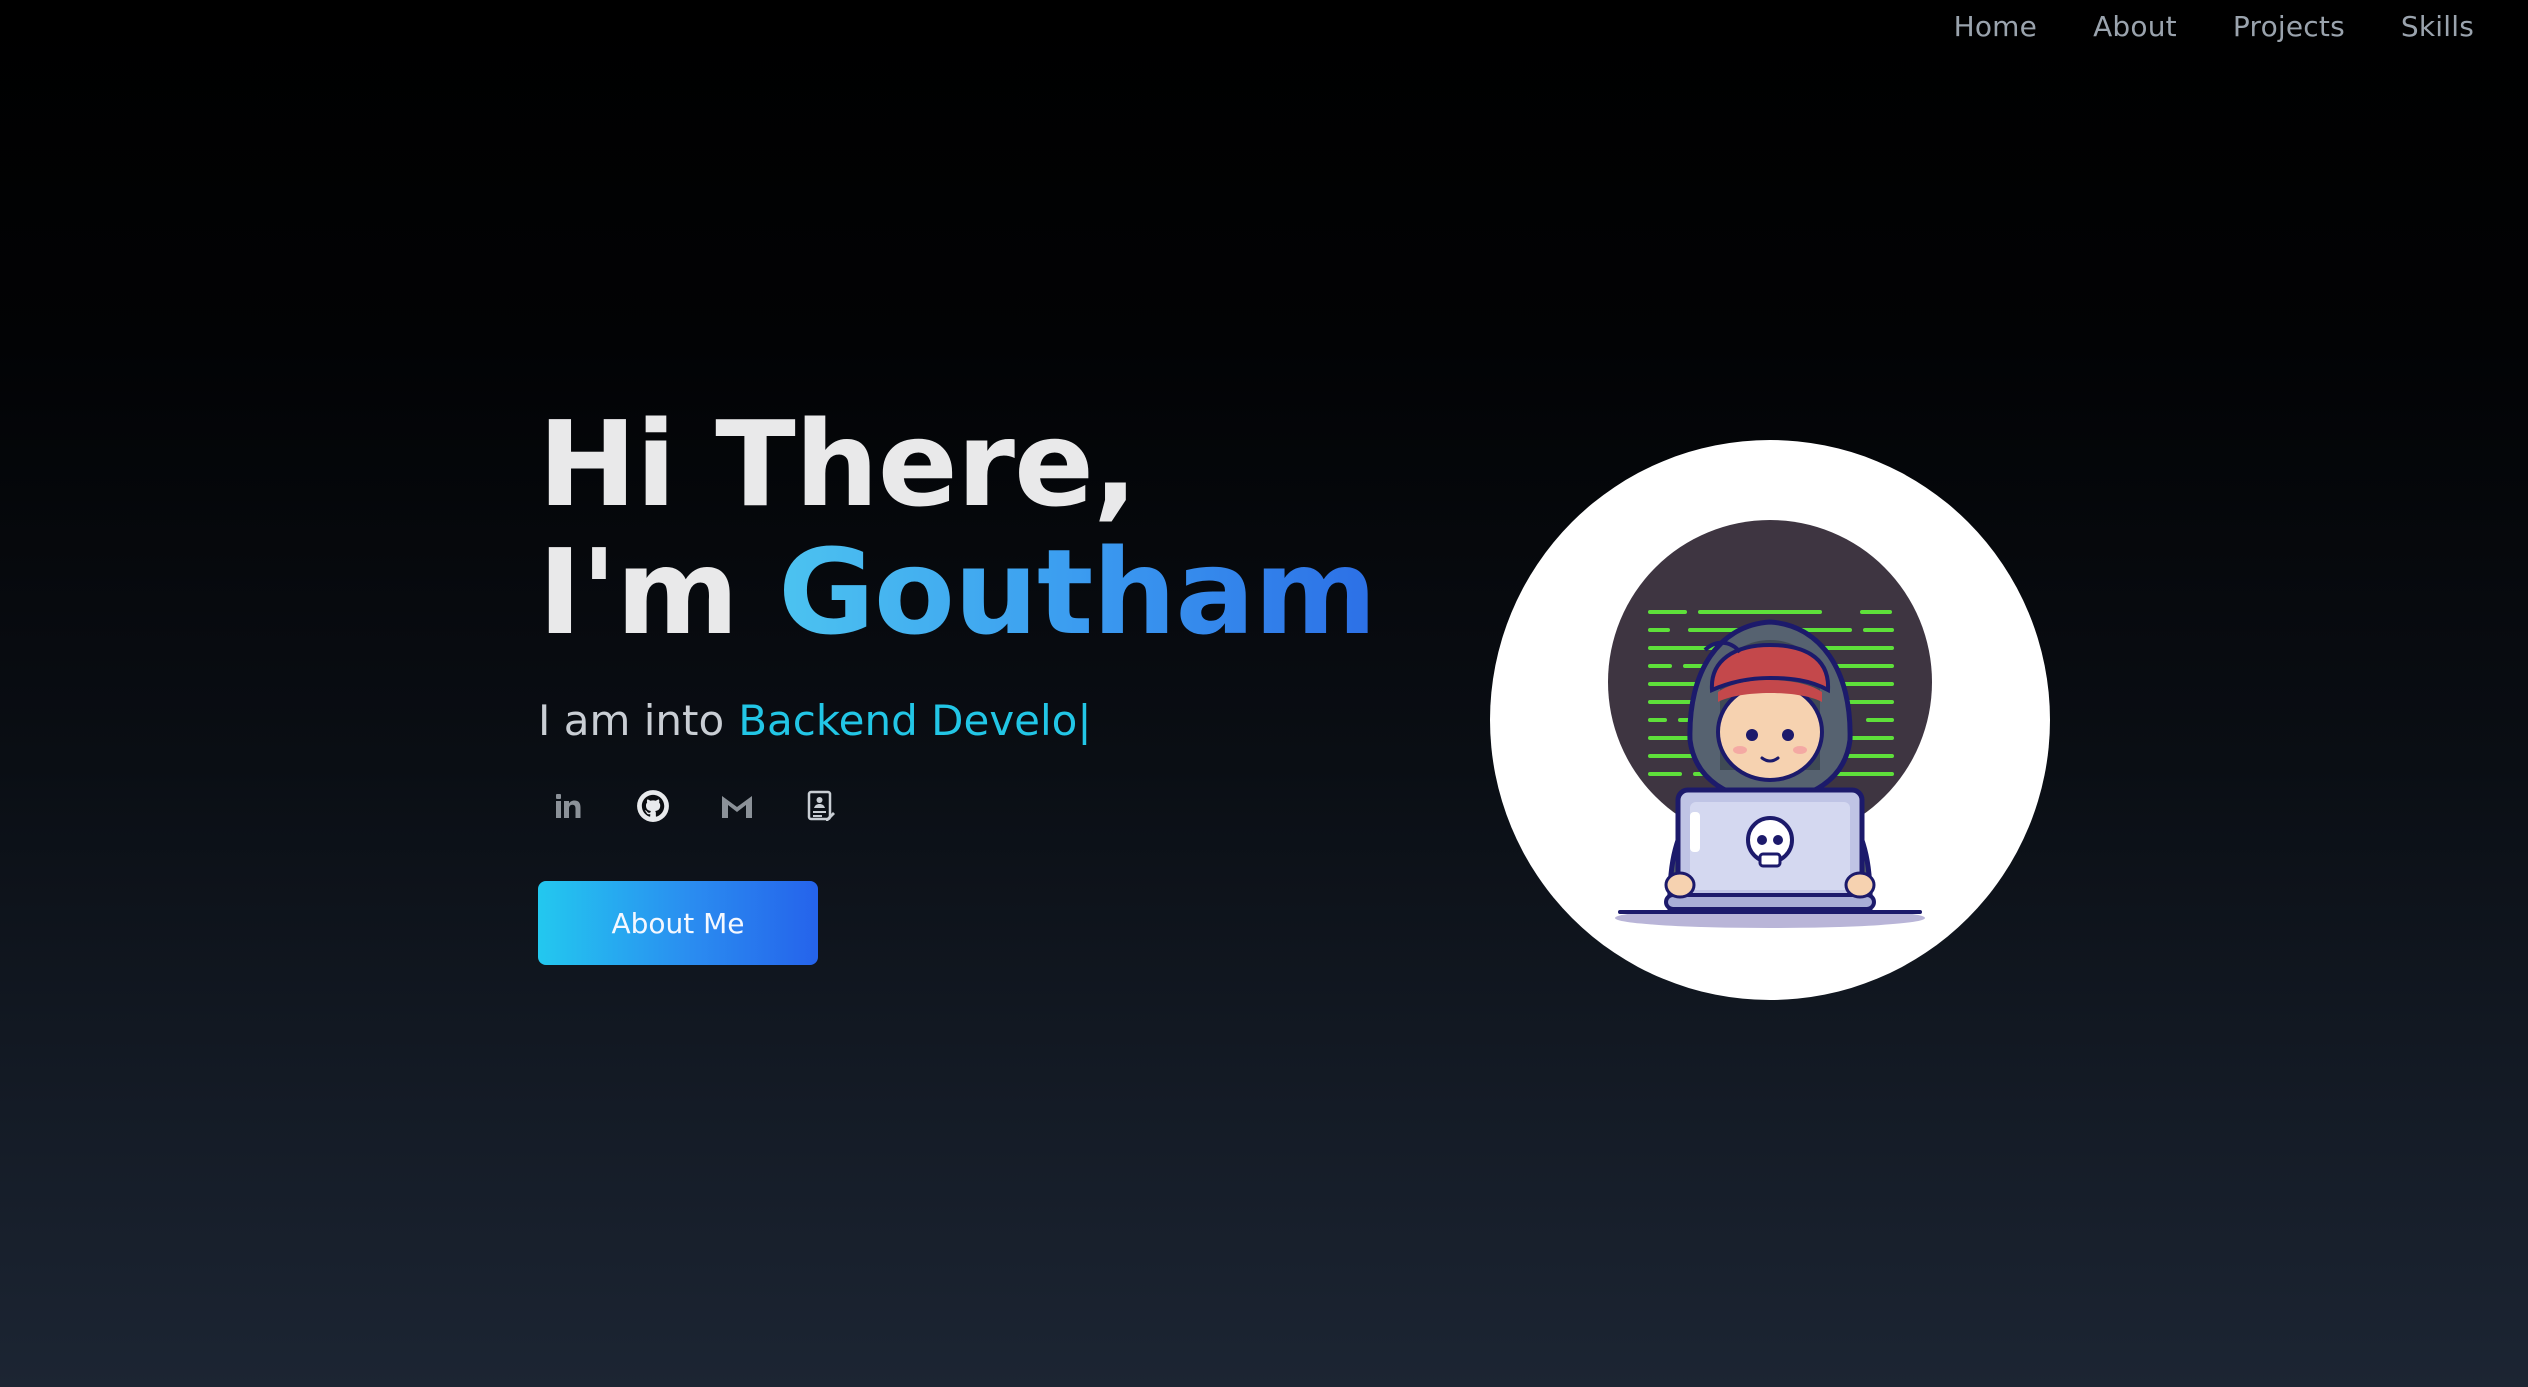 The image size is (2528, 1387). What do you see at coordinates (2437, 26) in the screenshot?
I see `nav-skills: Skills` at bounding box center [2437, 26].